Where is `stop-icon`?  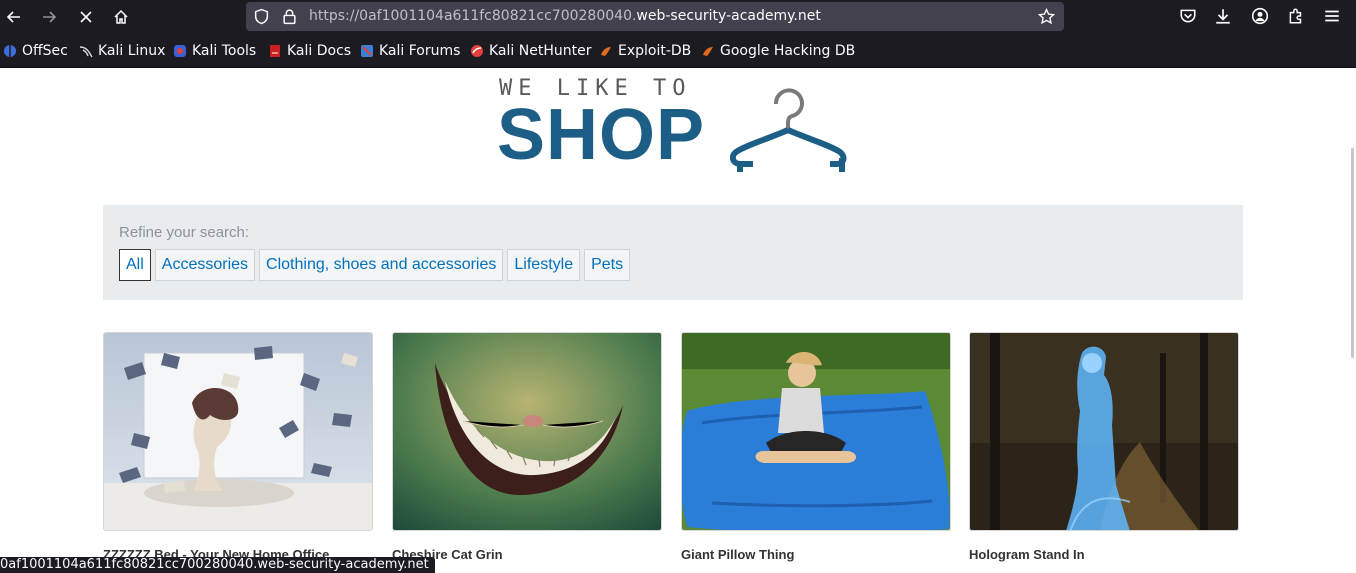
stop-icon is located at coordinates (86, 17).